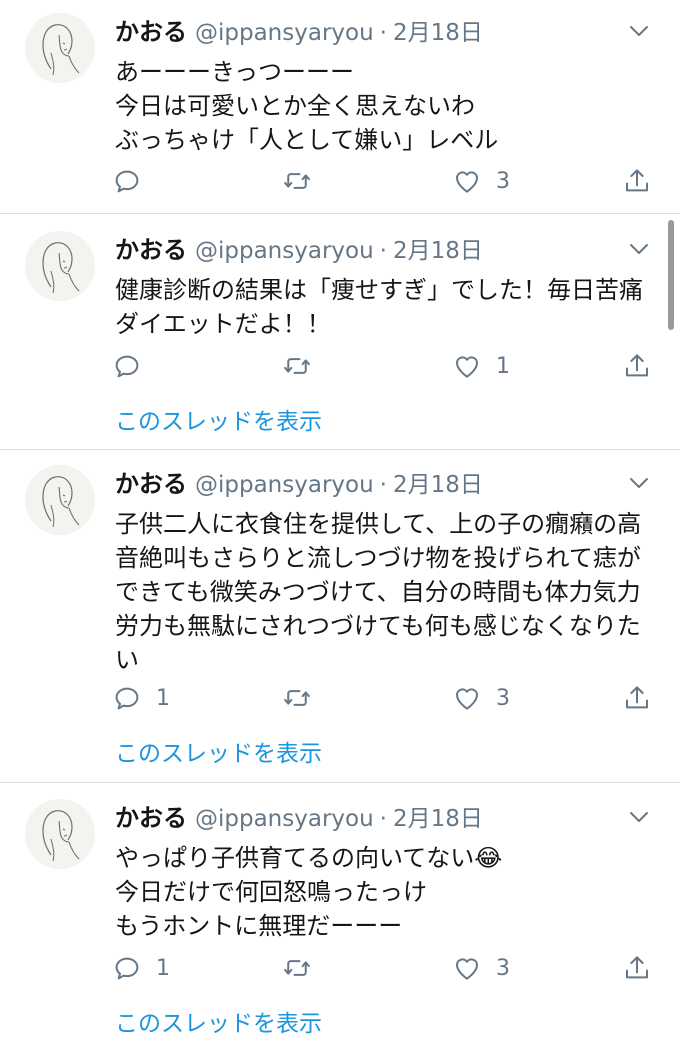 The image size is (680, 1049). Describe the element at coordinates (379, 307) in the screenshot. I see `tweet-text: 健康診断の結果は「痩せすぎ」でした！毎日苦痛ダイエットだよ！！` at that location.